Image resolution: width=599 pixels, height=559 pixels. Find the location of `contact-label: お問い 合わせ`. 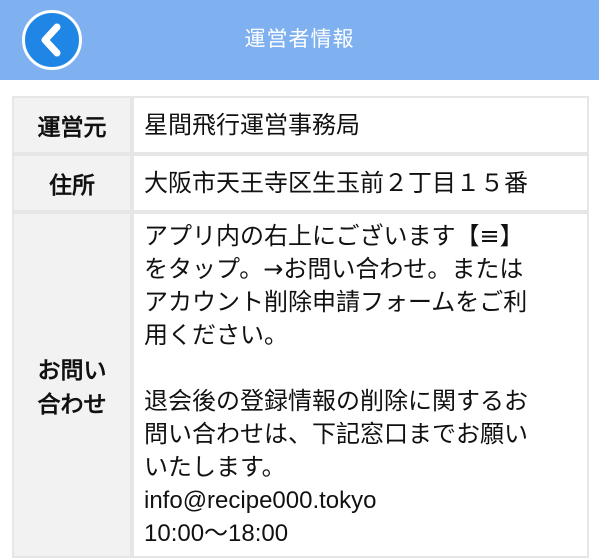

contact-label: お問い 合わせ is located at coordinates (72, 385).